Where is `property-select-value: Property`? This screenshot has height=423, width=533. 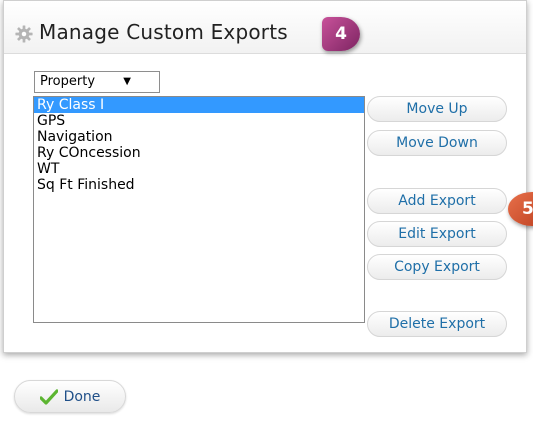 property-select-value: Property is located at coordinates (68, 81).